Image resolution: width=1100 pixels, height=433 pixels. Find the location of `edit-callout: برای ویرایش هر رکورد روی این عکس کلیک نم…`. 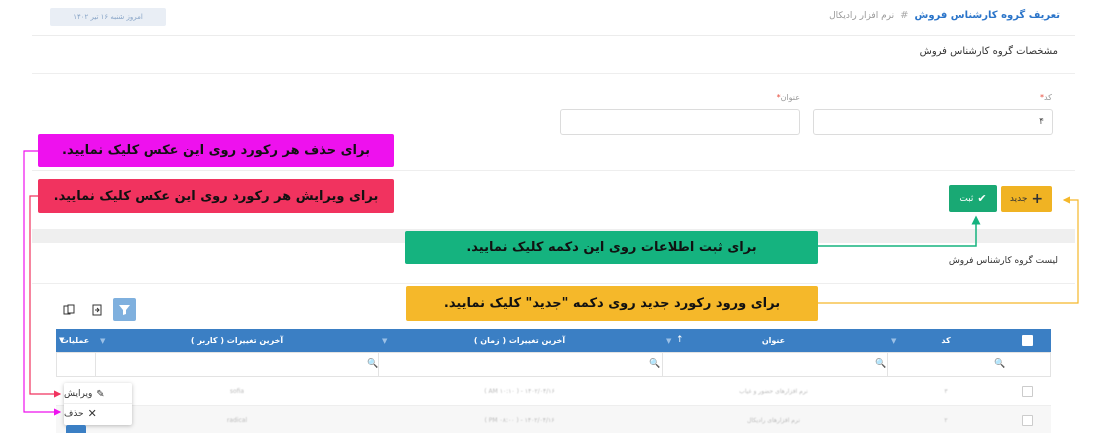

edit-callout: برای ویرایش هر رکورد روی این عکس کلیک نم… is located at coordinates (216, 196).